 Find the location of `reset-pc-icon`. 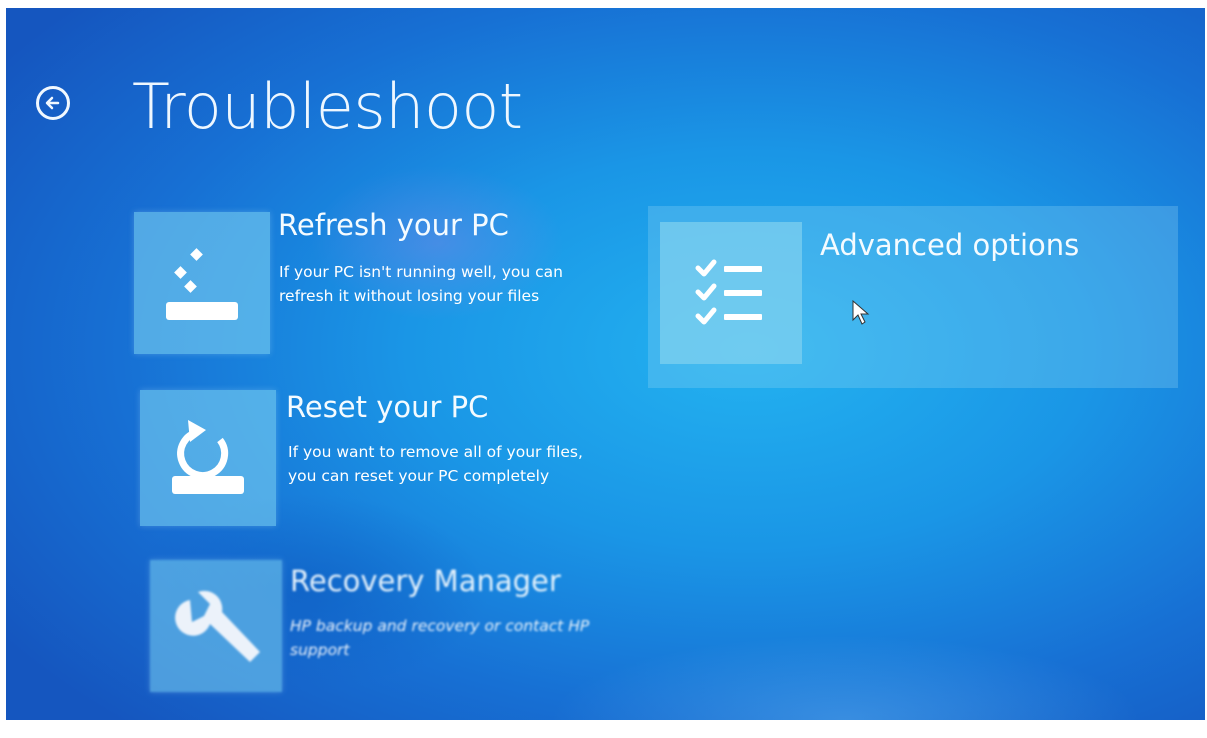

reset-pc-icon is located at coordinates (208, 457).